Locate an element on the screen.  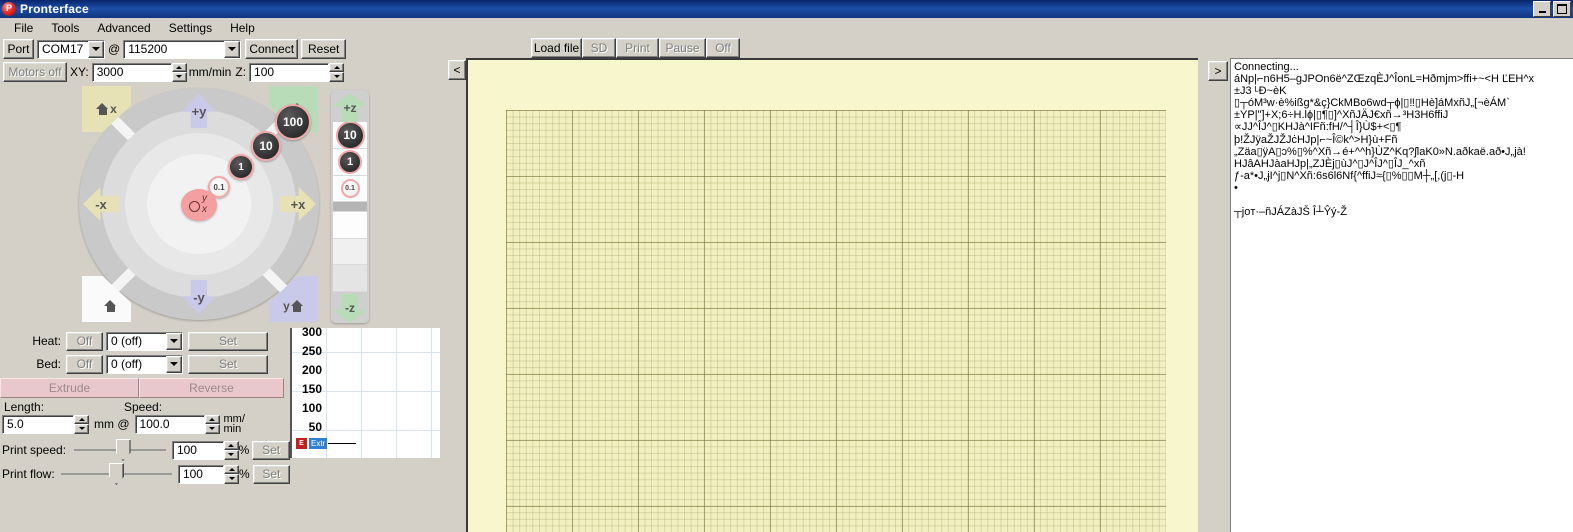
print-flow-stepper is located at coordinates (231, 474).